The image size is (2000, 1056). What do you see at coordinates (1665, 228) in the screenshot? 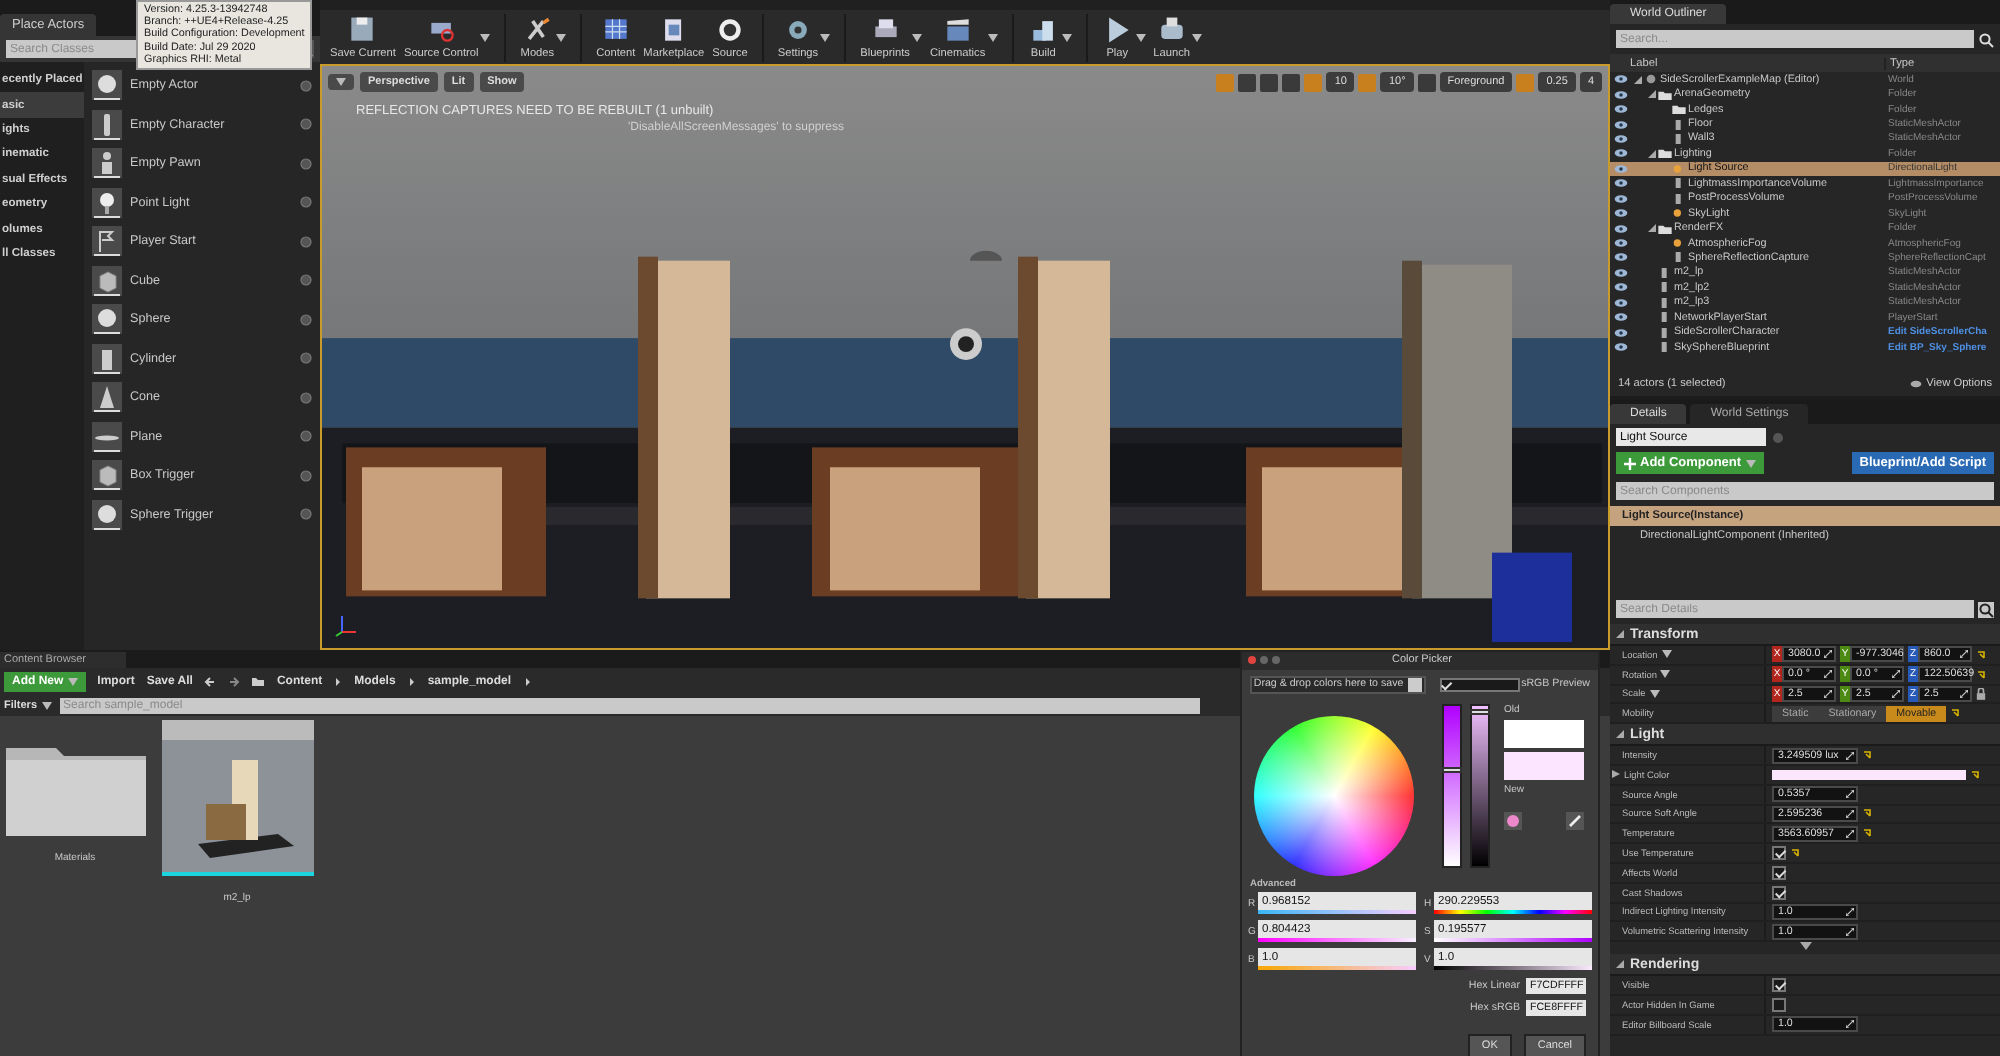
I see `folder-icon` at bounding box center [1665, 228].